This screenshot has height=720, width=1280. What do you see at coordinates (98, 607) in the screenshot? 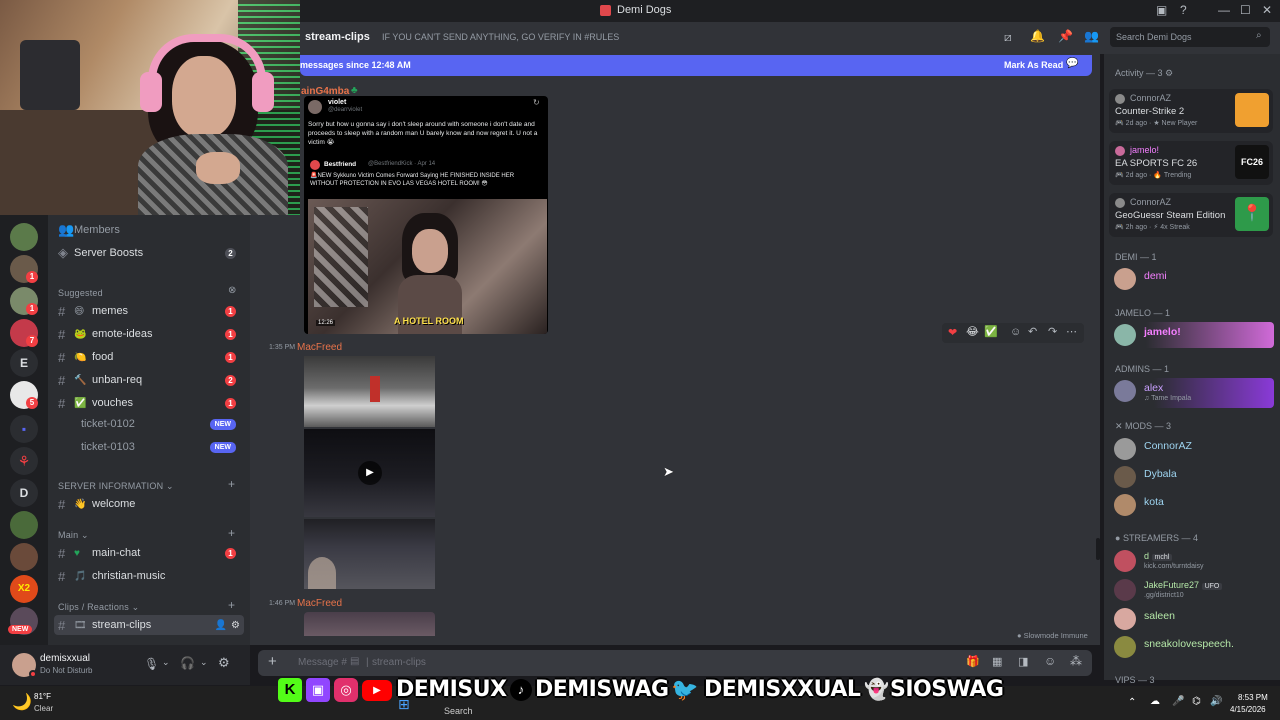
I see `clips-category: Clips / Reactions ⌄` at bounding box center [98, 607].